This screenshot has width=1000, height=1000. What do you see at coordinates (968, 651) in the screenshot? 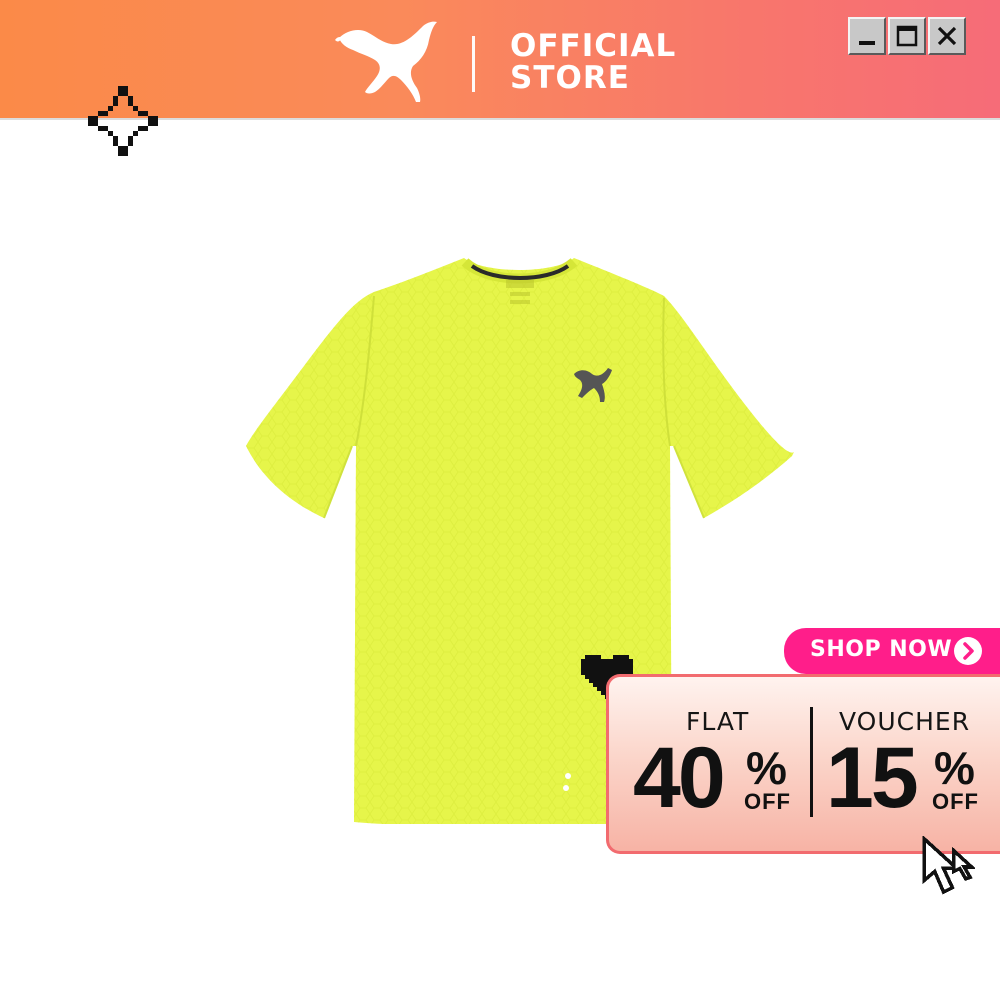
I see `chevron-right-icon` at bounding box center [968, 651].